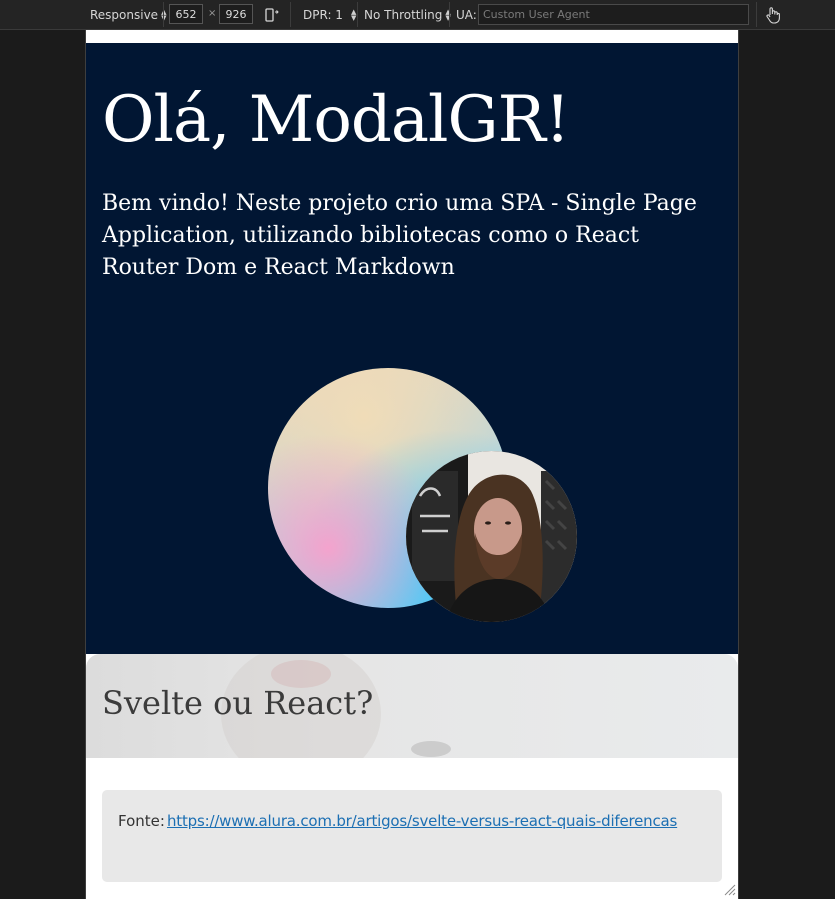 This screenshot has height=899, width=835. What do you see at coordinates (353, 14) in the screenshot?
I see `updown-arrows-icon: ▲▼` at bounding box center [353, 14].